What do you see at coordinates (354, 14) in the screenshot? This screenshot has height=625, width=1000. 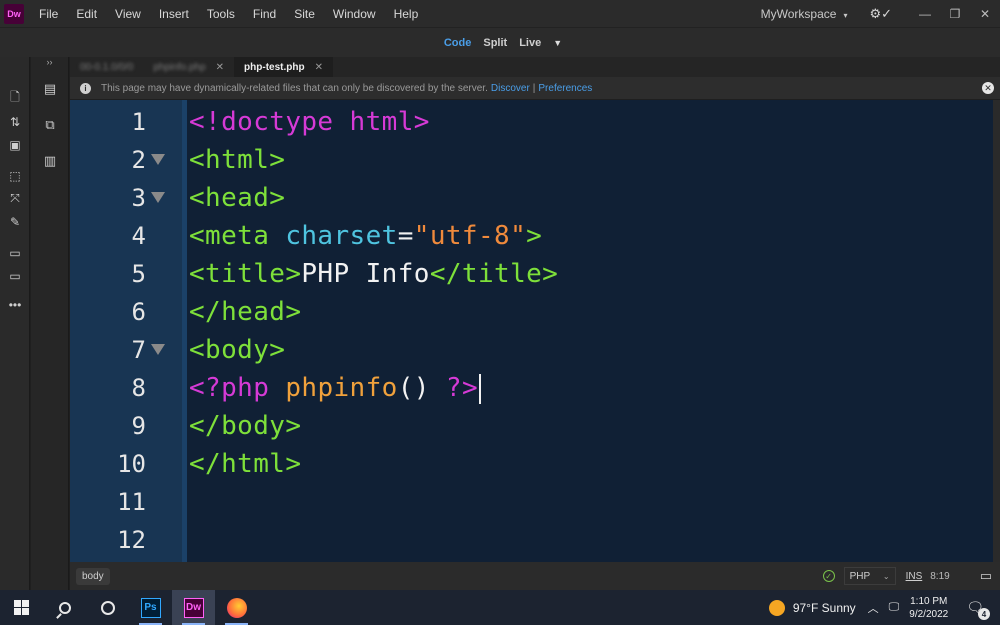 I see `menu-window: Window` at bounding box center [354, 14].